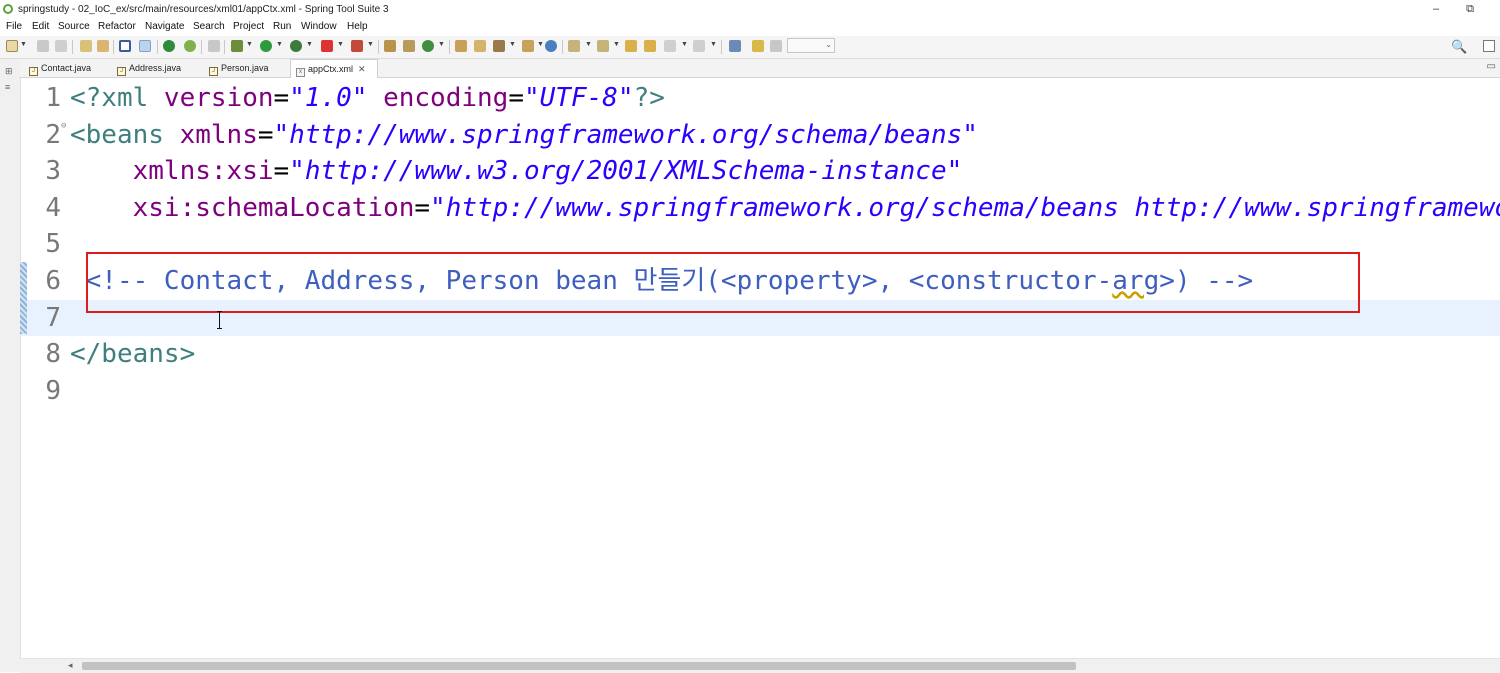  What do you see at coordinates (735, 46) in the screenshot?
I see `new-window-icon` at bounding box center [735, 46].